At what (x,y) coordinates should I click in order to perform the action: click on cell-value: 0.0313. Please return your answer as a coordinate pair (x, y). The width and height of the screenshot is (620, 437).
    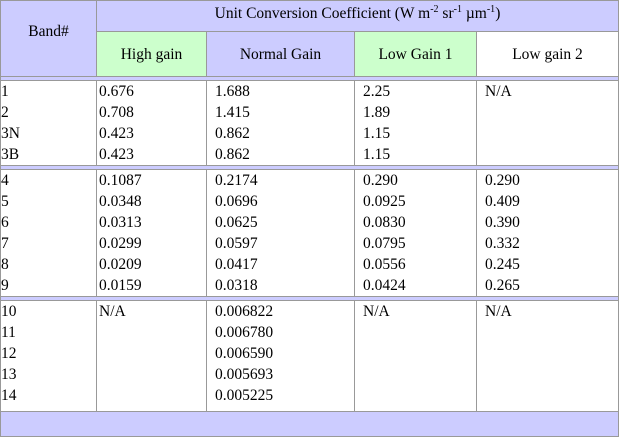
    Looking at the image, I should click on (120, 222).